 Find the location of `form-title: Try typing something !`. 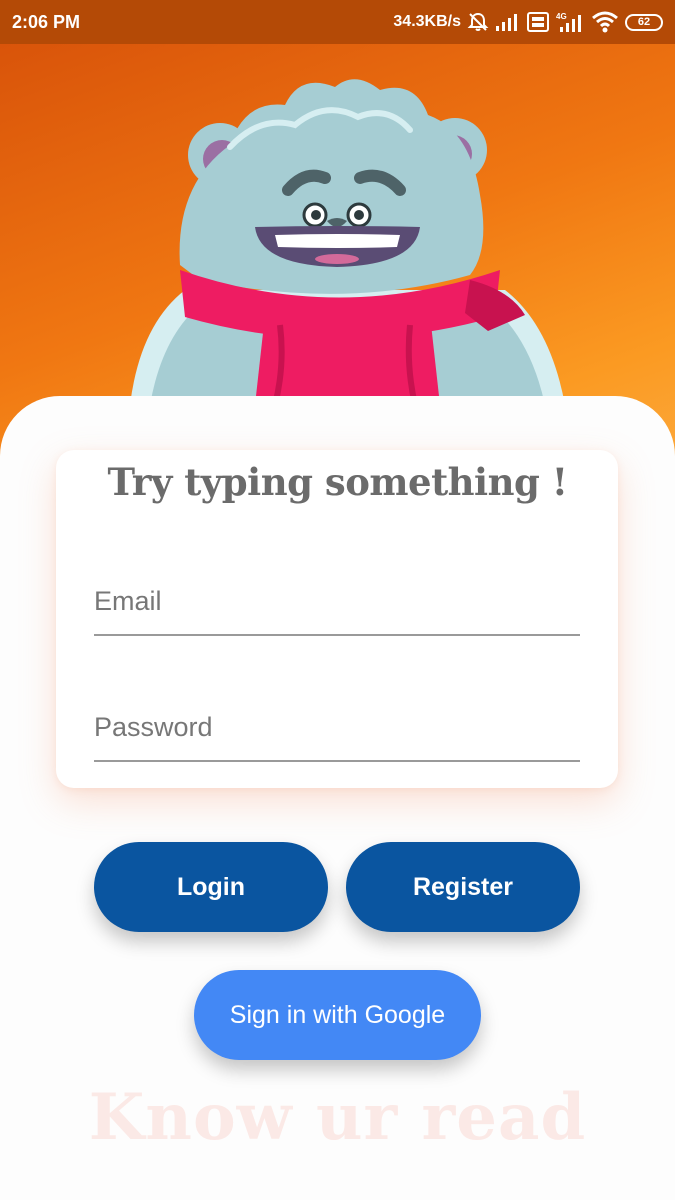

form-title: Try typing something ! is located at coordinates (337, 482).